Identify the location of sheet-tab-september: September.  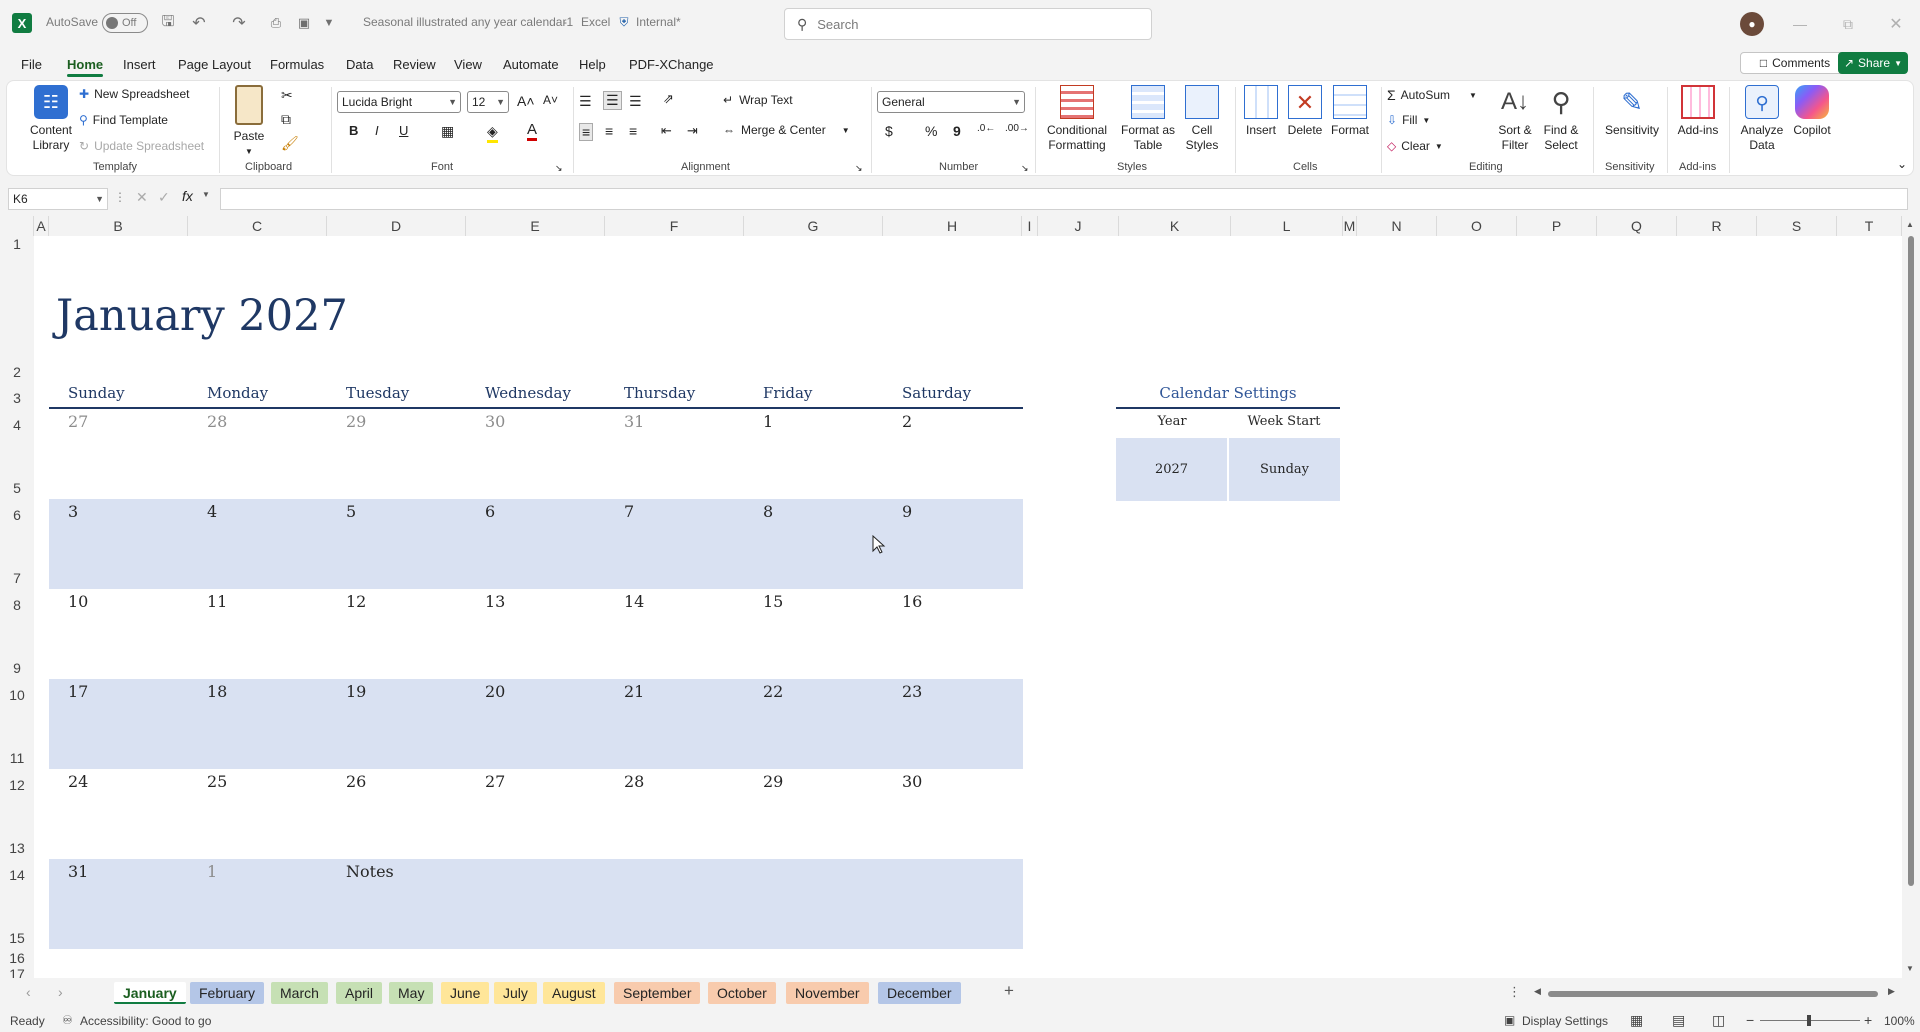
(657, 993).